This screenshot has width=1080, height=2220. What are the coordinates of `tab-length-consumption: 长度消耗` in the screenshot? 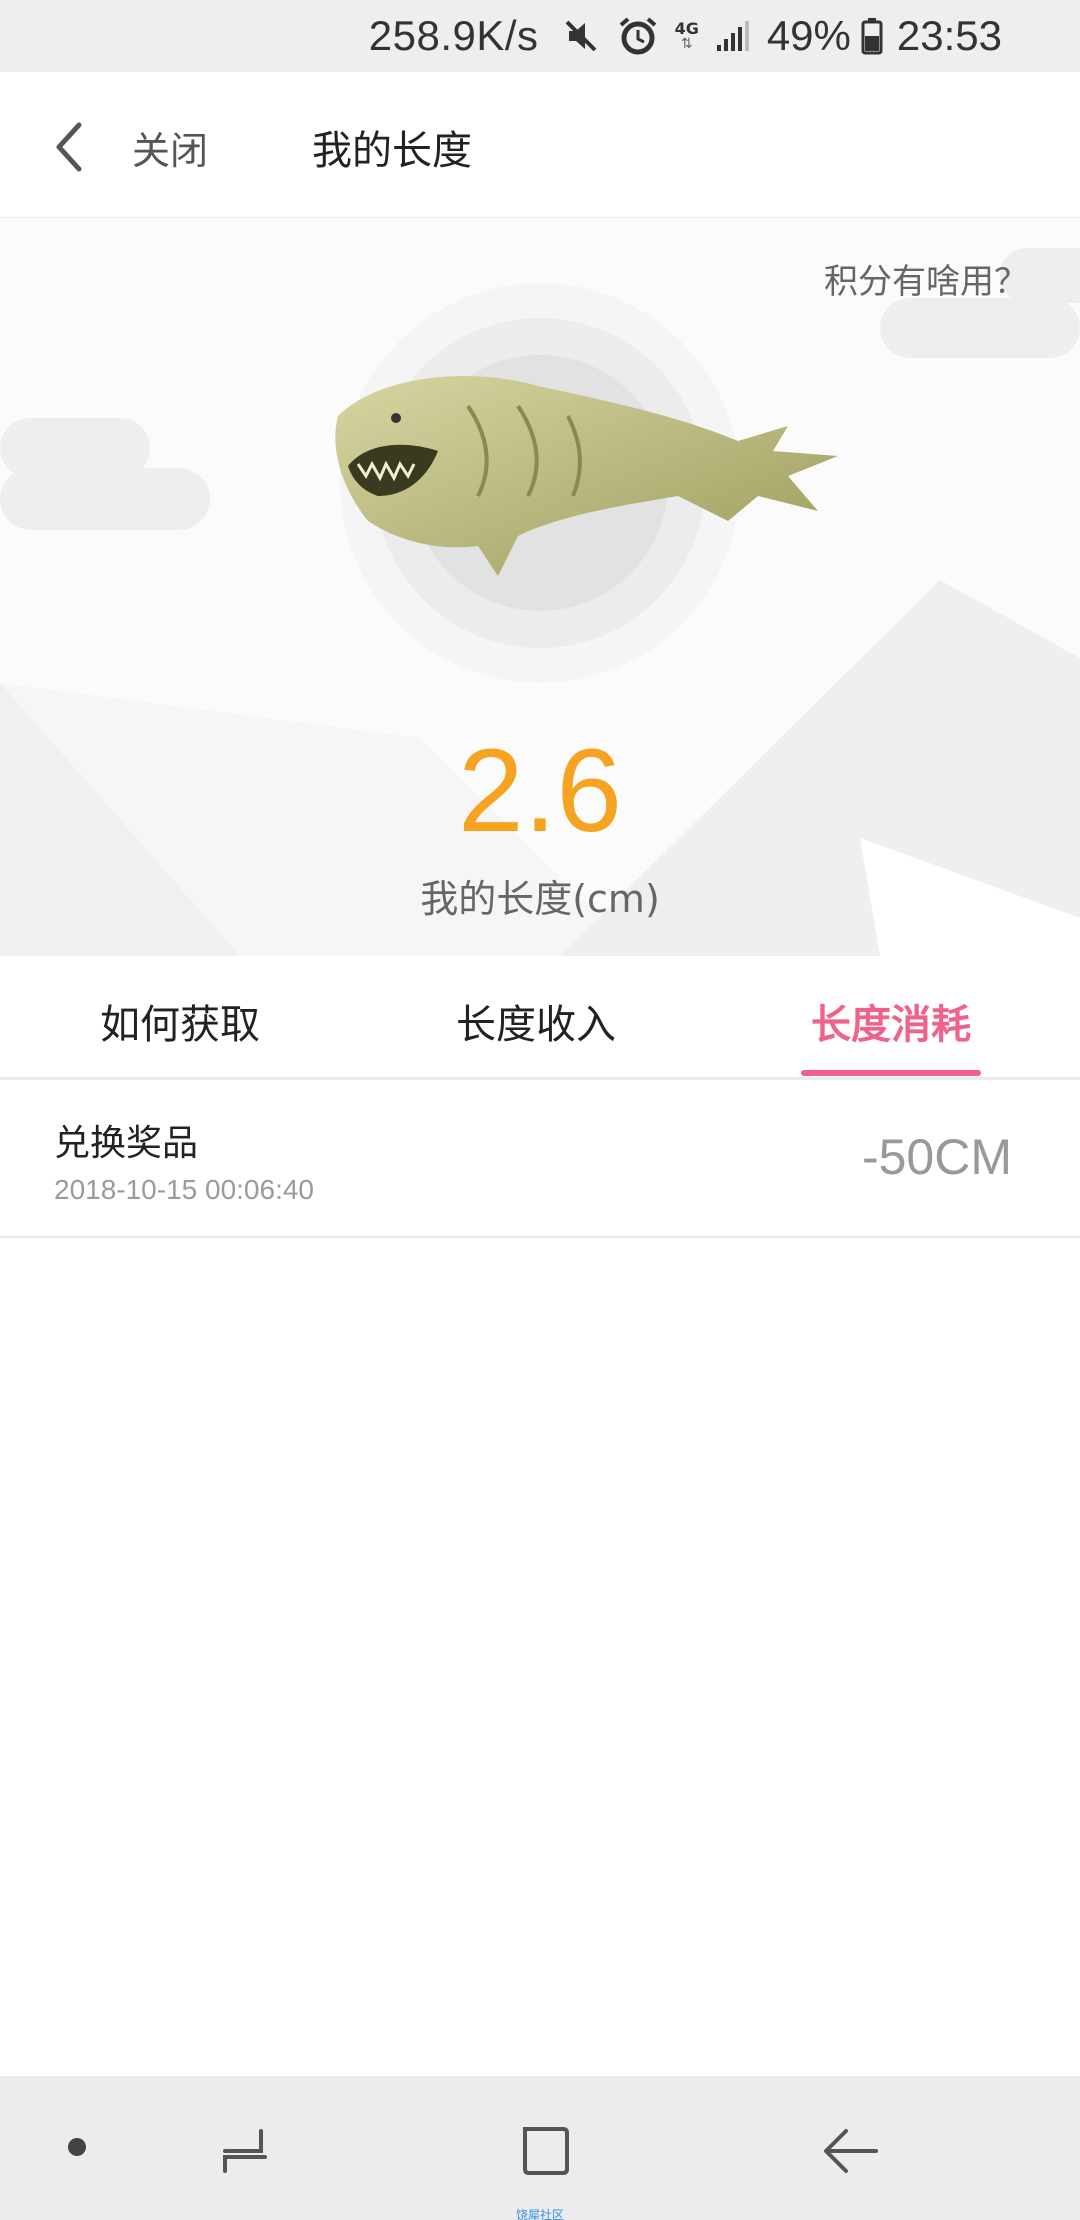 It's located at (891, 1021).